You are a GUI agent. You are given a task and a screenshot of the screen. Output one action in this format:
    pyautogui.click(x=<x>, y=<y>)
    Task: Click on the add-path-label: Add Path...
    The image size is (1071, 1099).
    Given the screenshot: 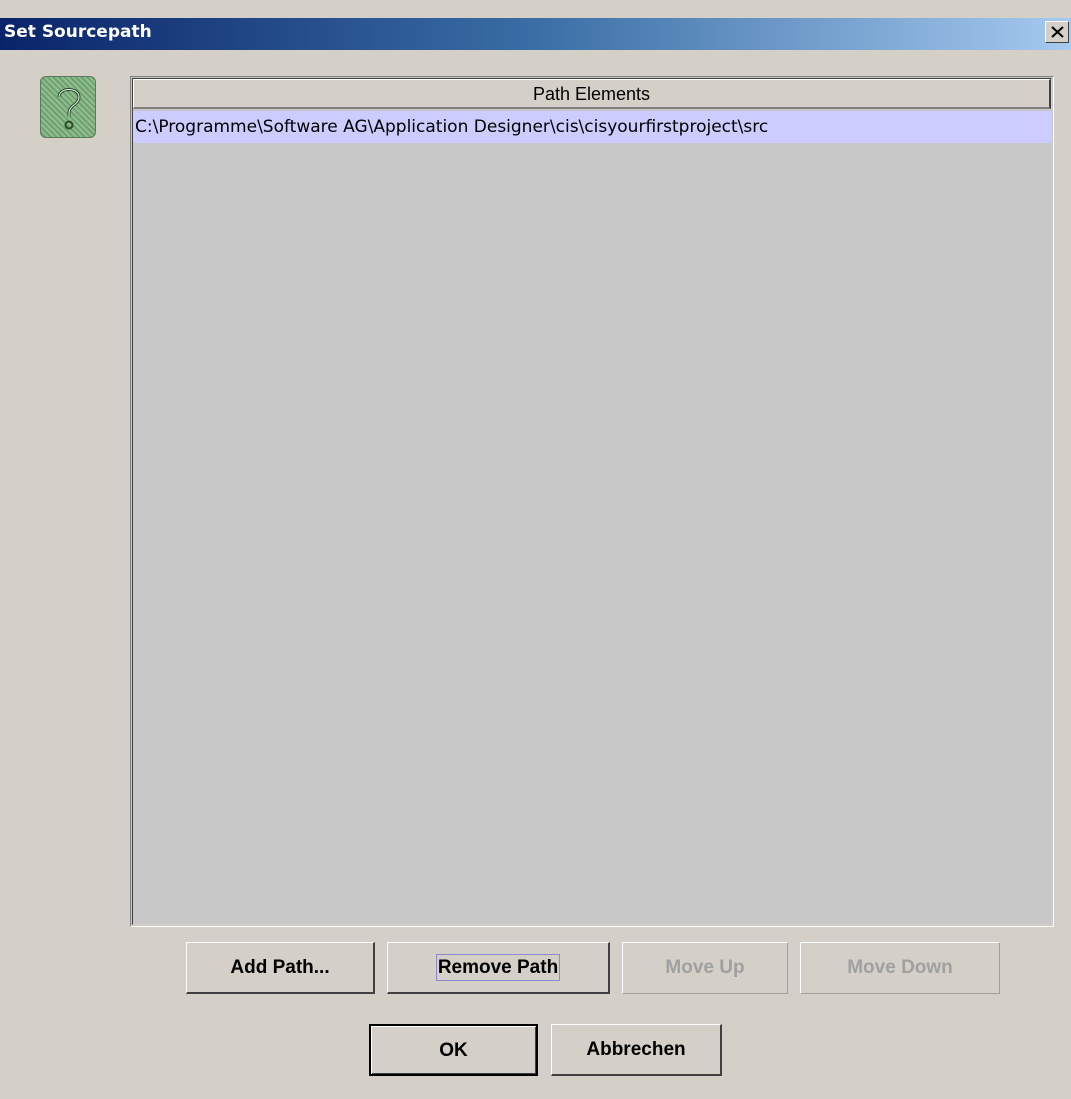 What is the action you would take?
    pyautogui.click(x=280, y=967)
    